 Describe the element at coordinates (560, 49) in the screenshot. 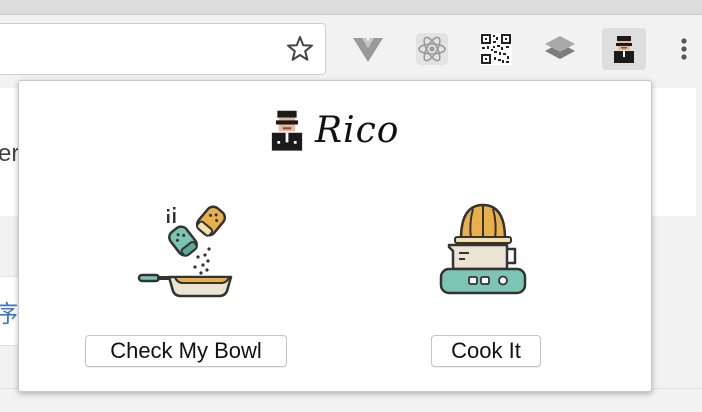

I see `layers-icon` at that location.